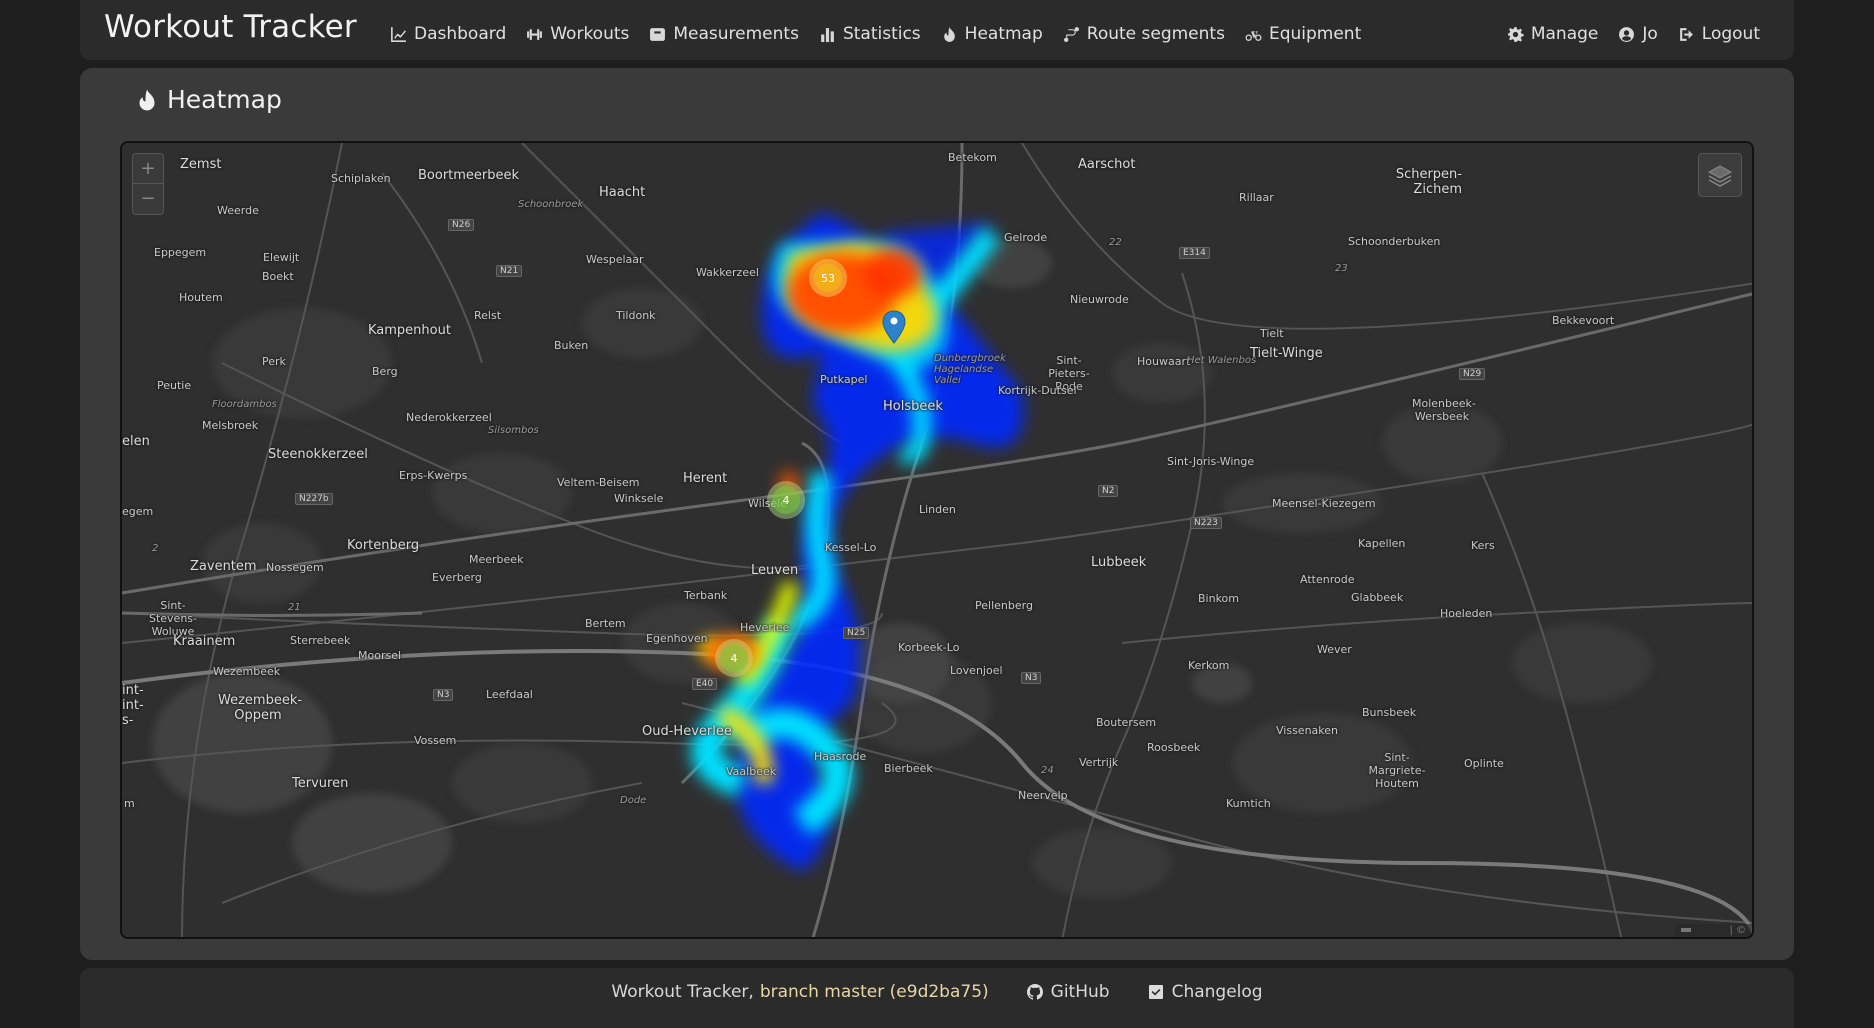 The width and height of the screenshot is (1874, 1028). What do you see at coordinates (294, 607) in the screenshot?
I see `road-number: 21` at bounding box center [294, 607].